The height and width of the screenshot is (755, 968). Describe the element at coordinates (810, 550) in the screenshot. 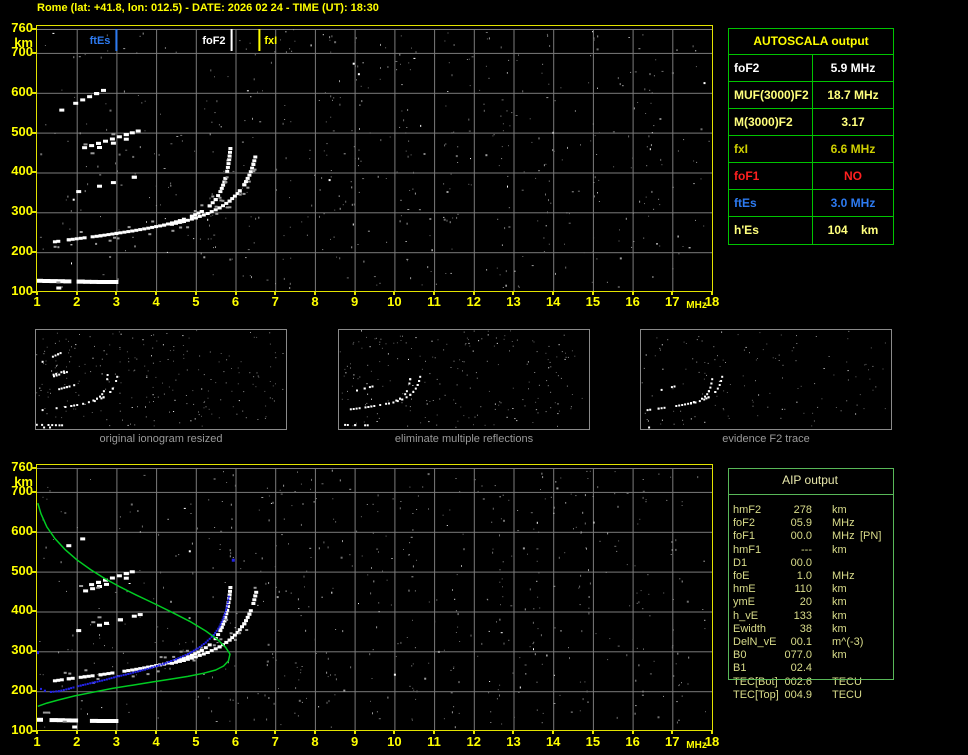

I see `aip-row-hmF1: hmF1 --- km` at that location.